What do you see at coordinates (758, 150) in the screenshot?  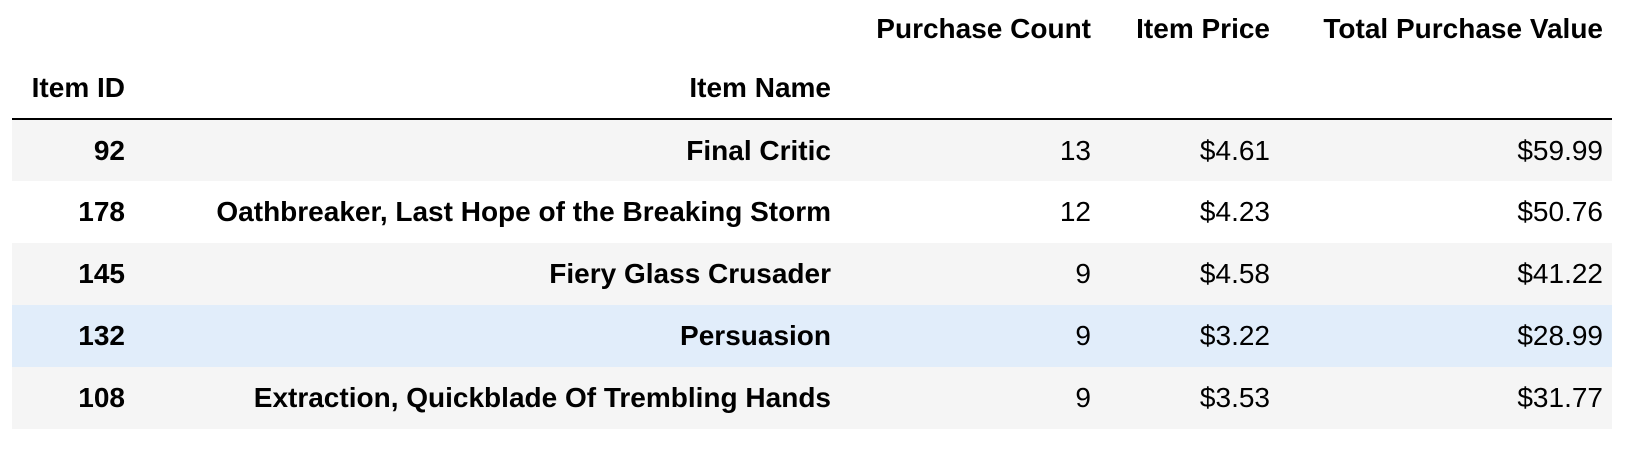 I see `item-name-cell: Final Critic` at bounding box center [758, 150].